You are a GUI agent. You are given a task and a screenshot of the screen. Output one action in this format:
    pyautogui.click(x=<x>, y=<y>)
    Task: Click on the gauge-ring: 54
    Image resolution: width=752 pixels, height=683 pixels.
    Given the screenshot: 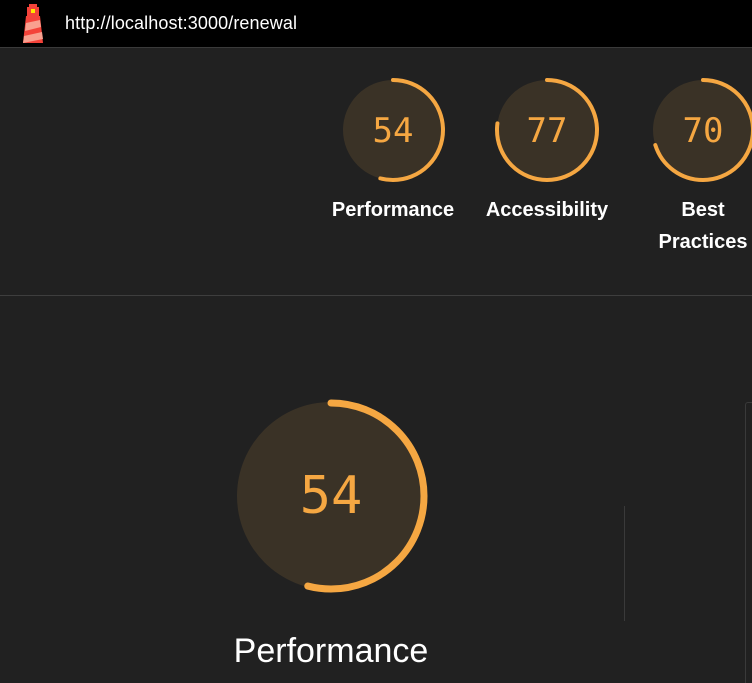 What is the action you would take?
    pyautogui.click(x=393, y=130)
    